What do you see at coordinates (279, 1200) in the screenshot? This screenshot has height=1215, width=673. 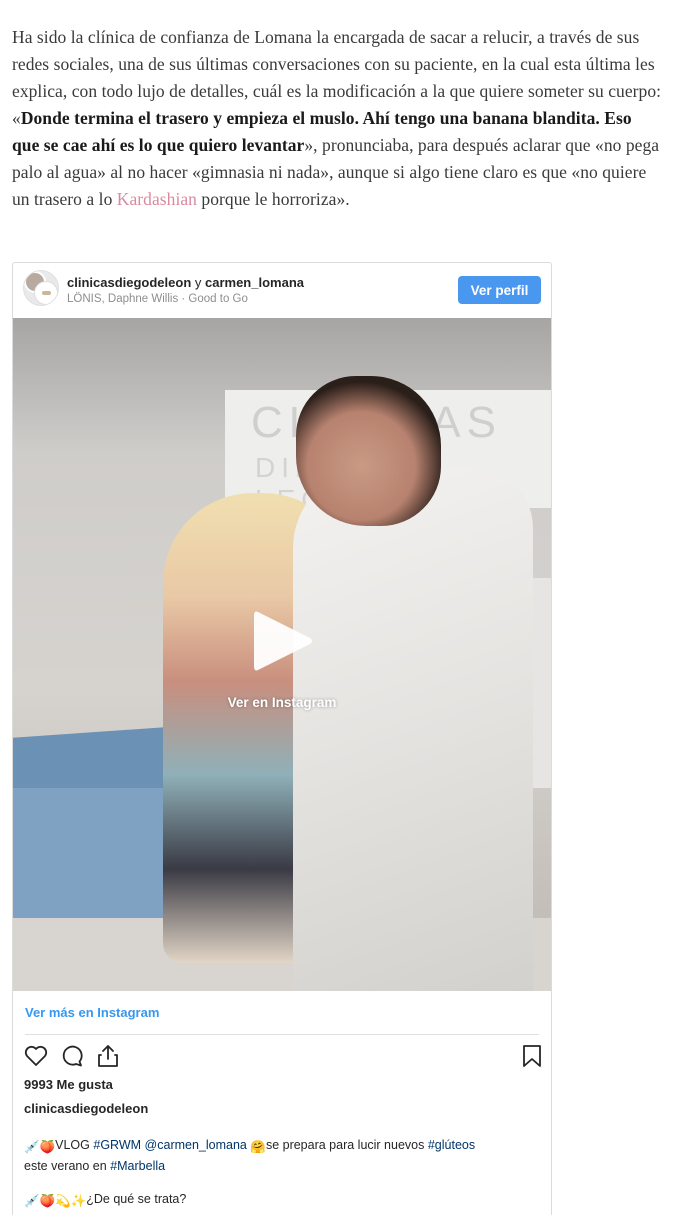 I see `post-caption-2: 💉🍑💫✨¿De qué se trata?` at bounding box center [279, 1200].